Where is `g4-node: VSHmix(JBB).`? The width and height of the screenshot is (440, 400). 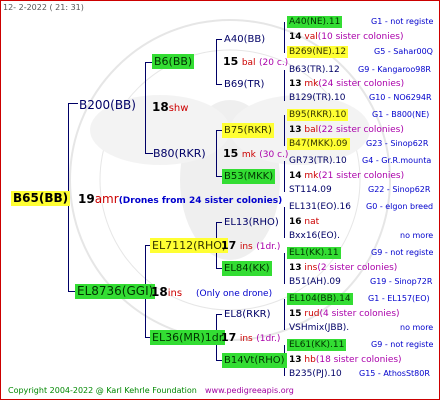 g4-node: VSHmix(JBB). is located at coordinates (319, 328).